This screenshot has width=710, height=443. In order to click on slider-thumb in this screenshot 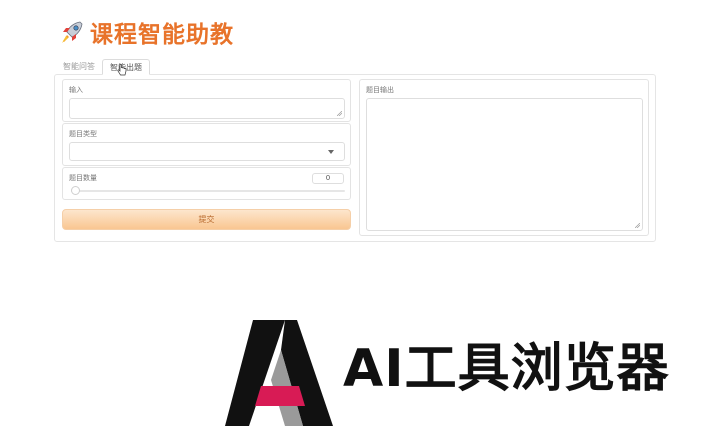, I will do `click(75, 190)`.